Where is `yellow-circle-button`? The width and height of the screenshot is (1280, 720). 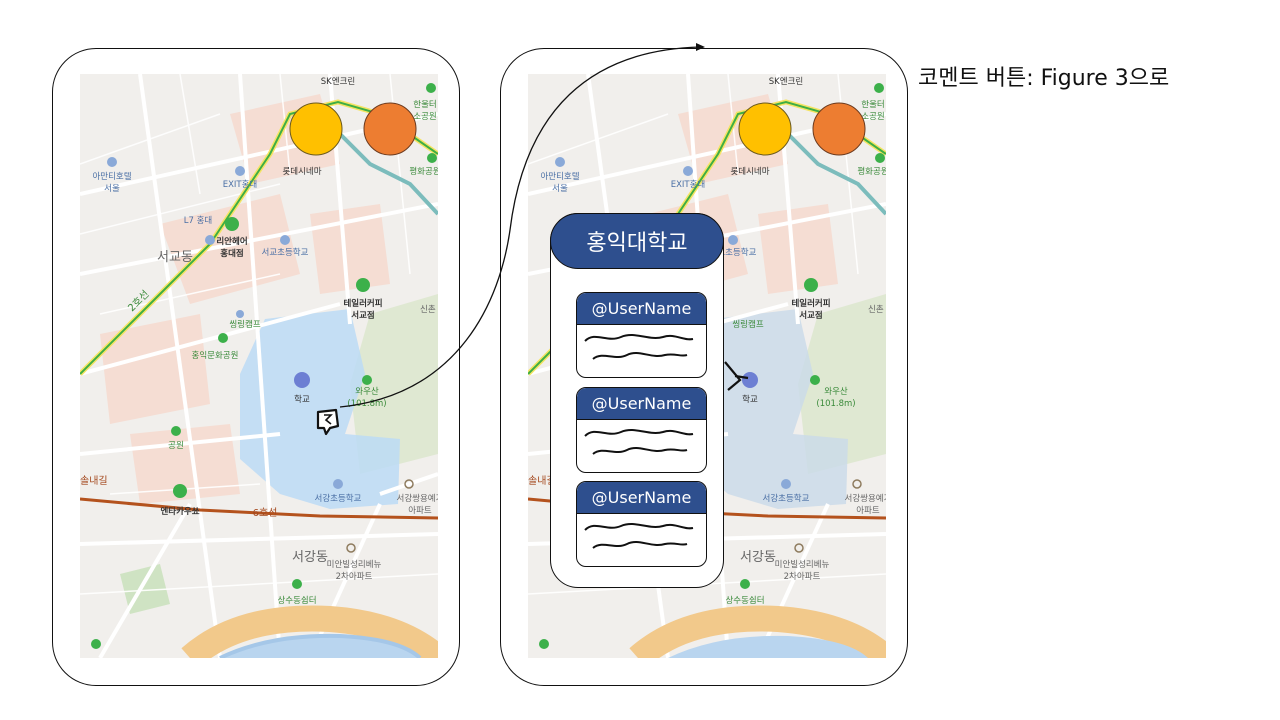
yellow-circle-button is located at coordinates (765, 129).